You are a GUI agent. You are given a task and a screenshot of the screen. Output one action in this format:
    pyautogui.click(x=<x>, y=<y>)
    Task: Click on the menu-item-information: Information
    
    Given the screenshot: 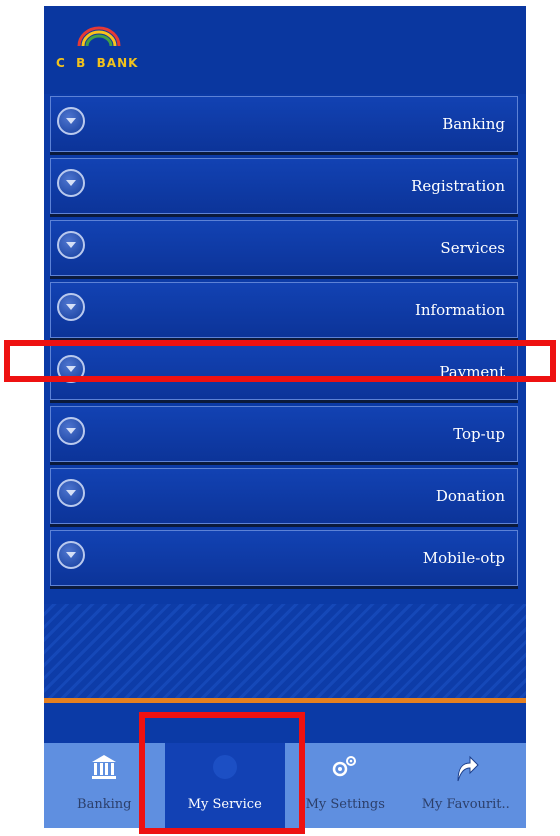 What is the action you would take?
    pyautogui.click(x=284, y=310)
    